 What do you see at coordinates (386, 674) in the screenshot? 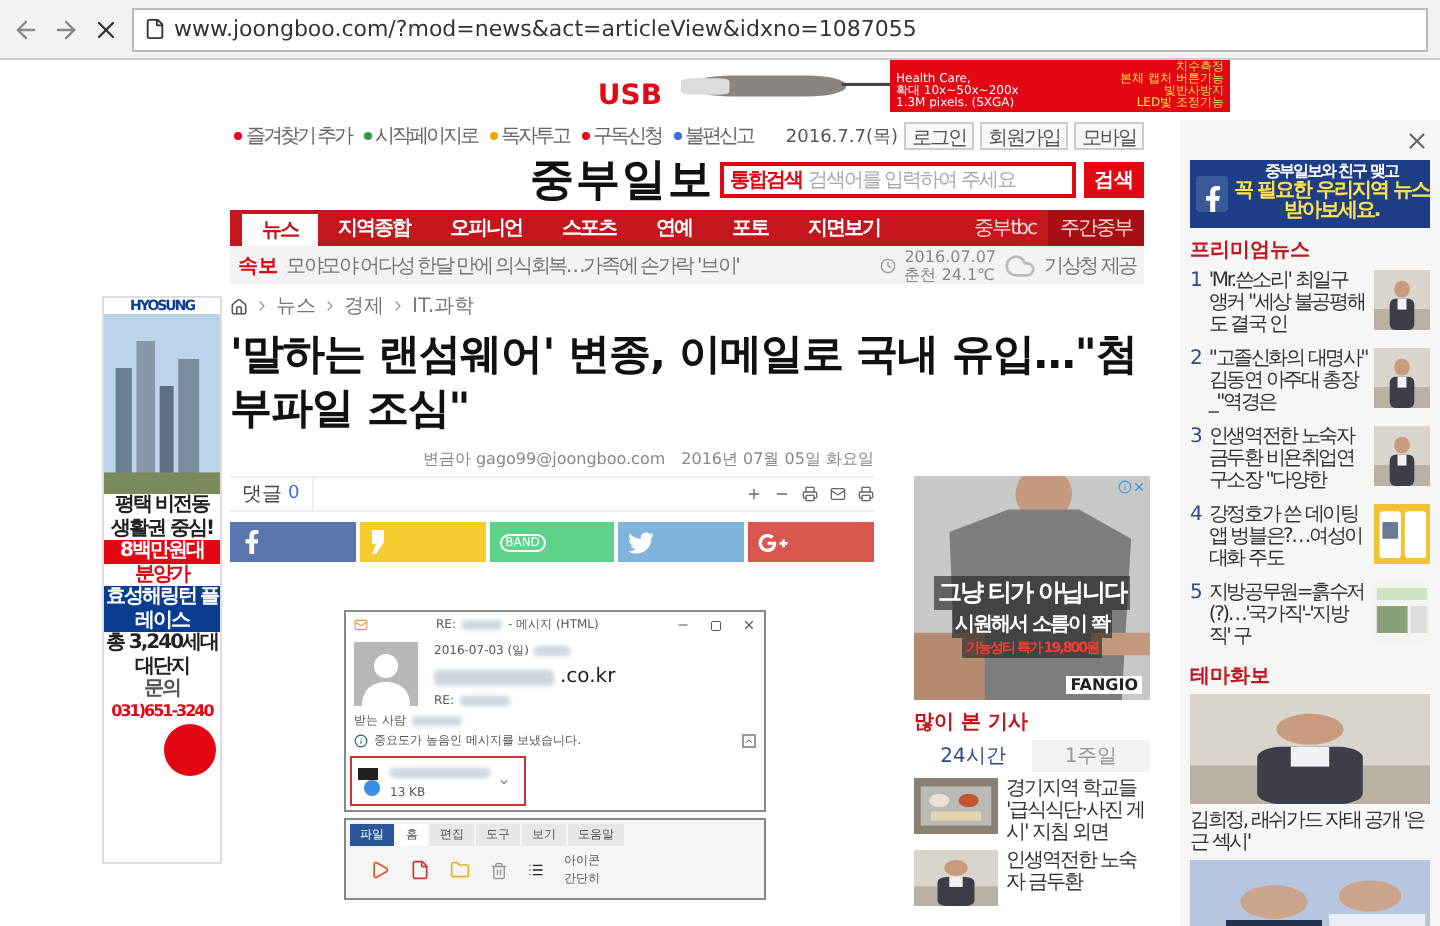
I see `avatar-icon` at bounding box center [386, 674].